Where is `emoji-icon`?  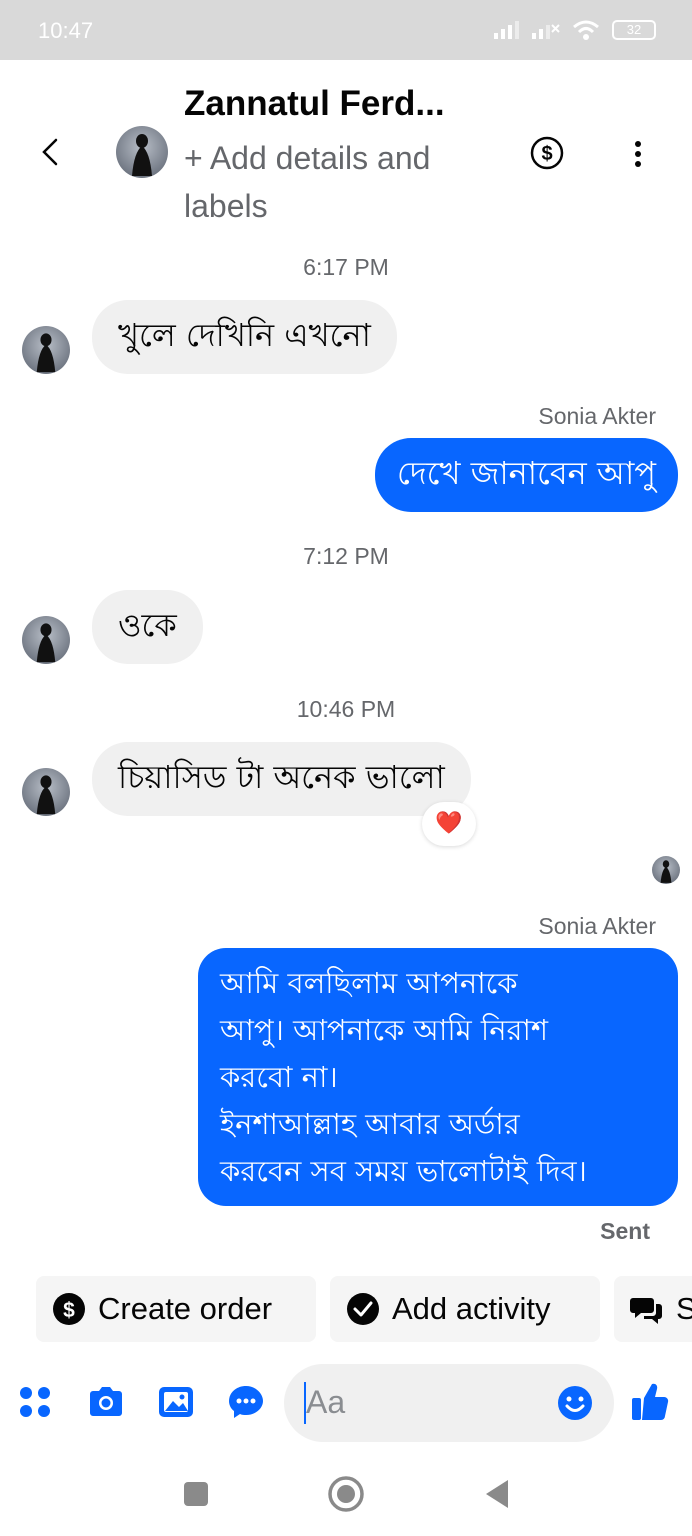 emoji-icon is located at coordinates (575, 1403).